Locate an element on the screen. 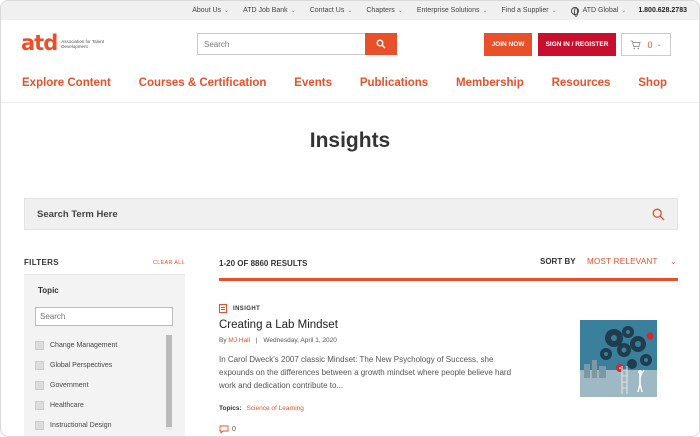 The height and width of the screenshot is (437, 700). divider is located at coordinates (350, 102).